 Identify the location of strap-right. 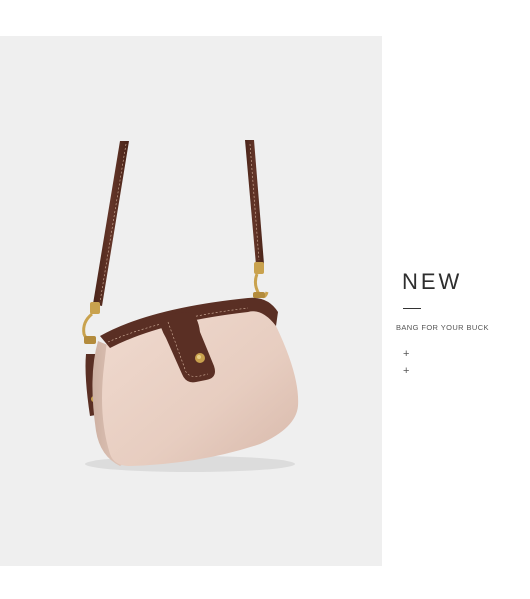
(254, 202).